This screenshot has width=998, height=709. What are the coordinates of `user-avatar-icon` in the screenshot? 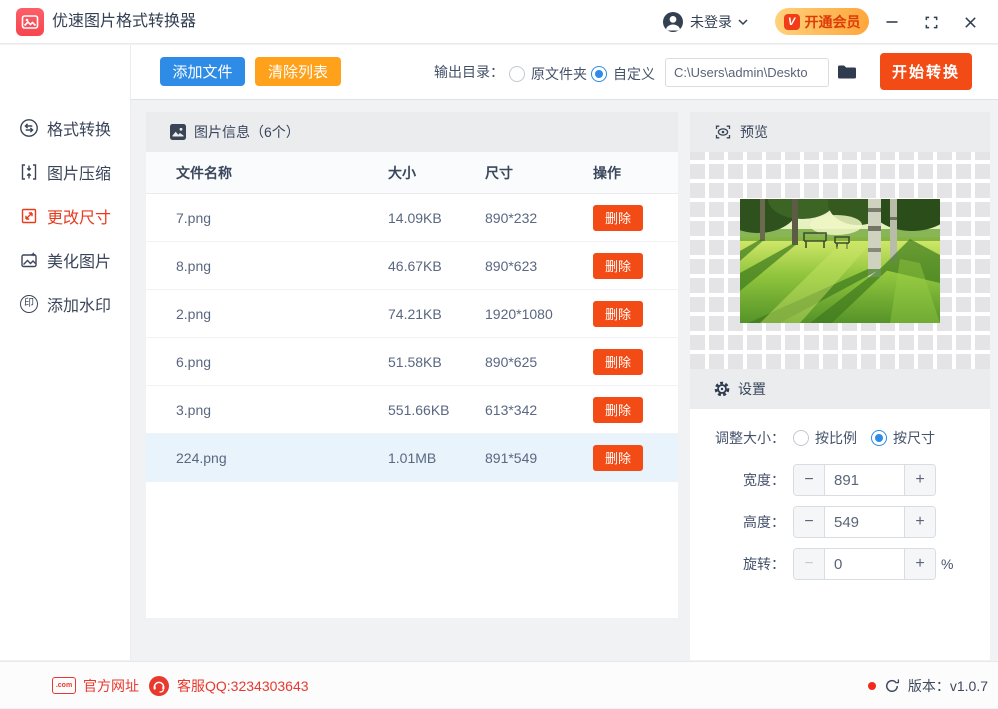 It's located at (673, 22).